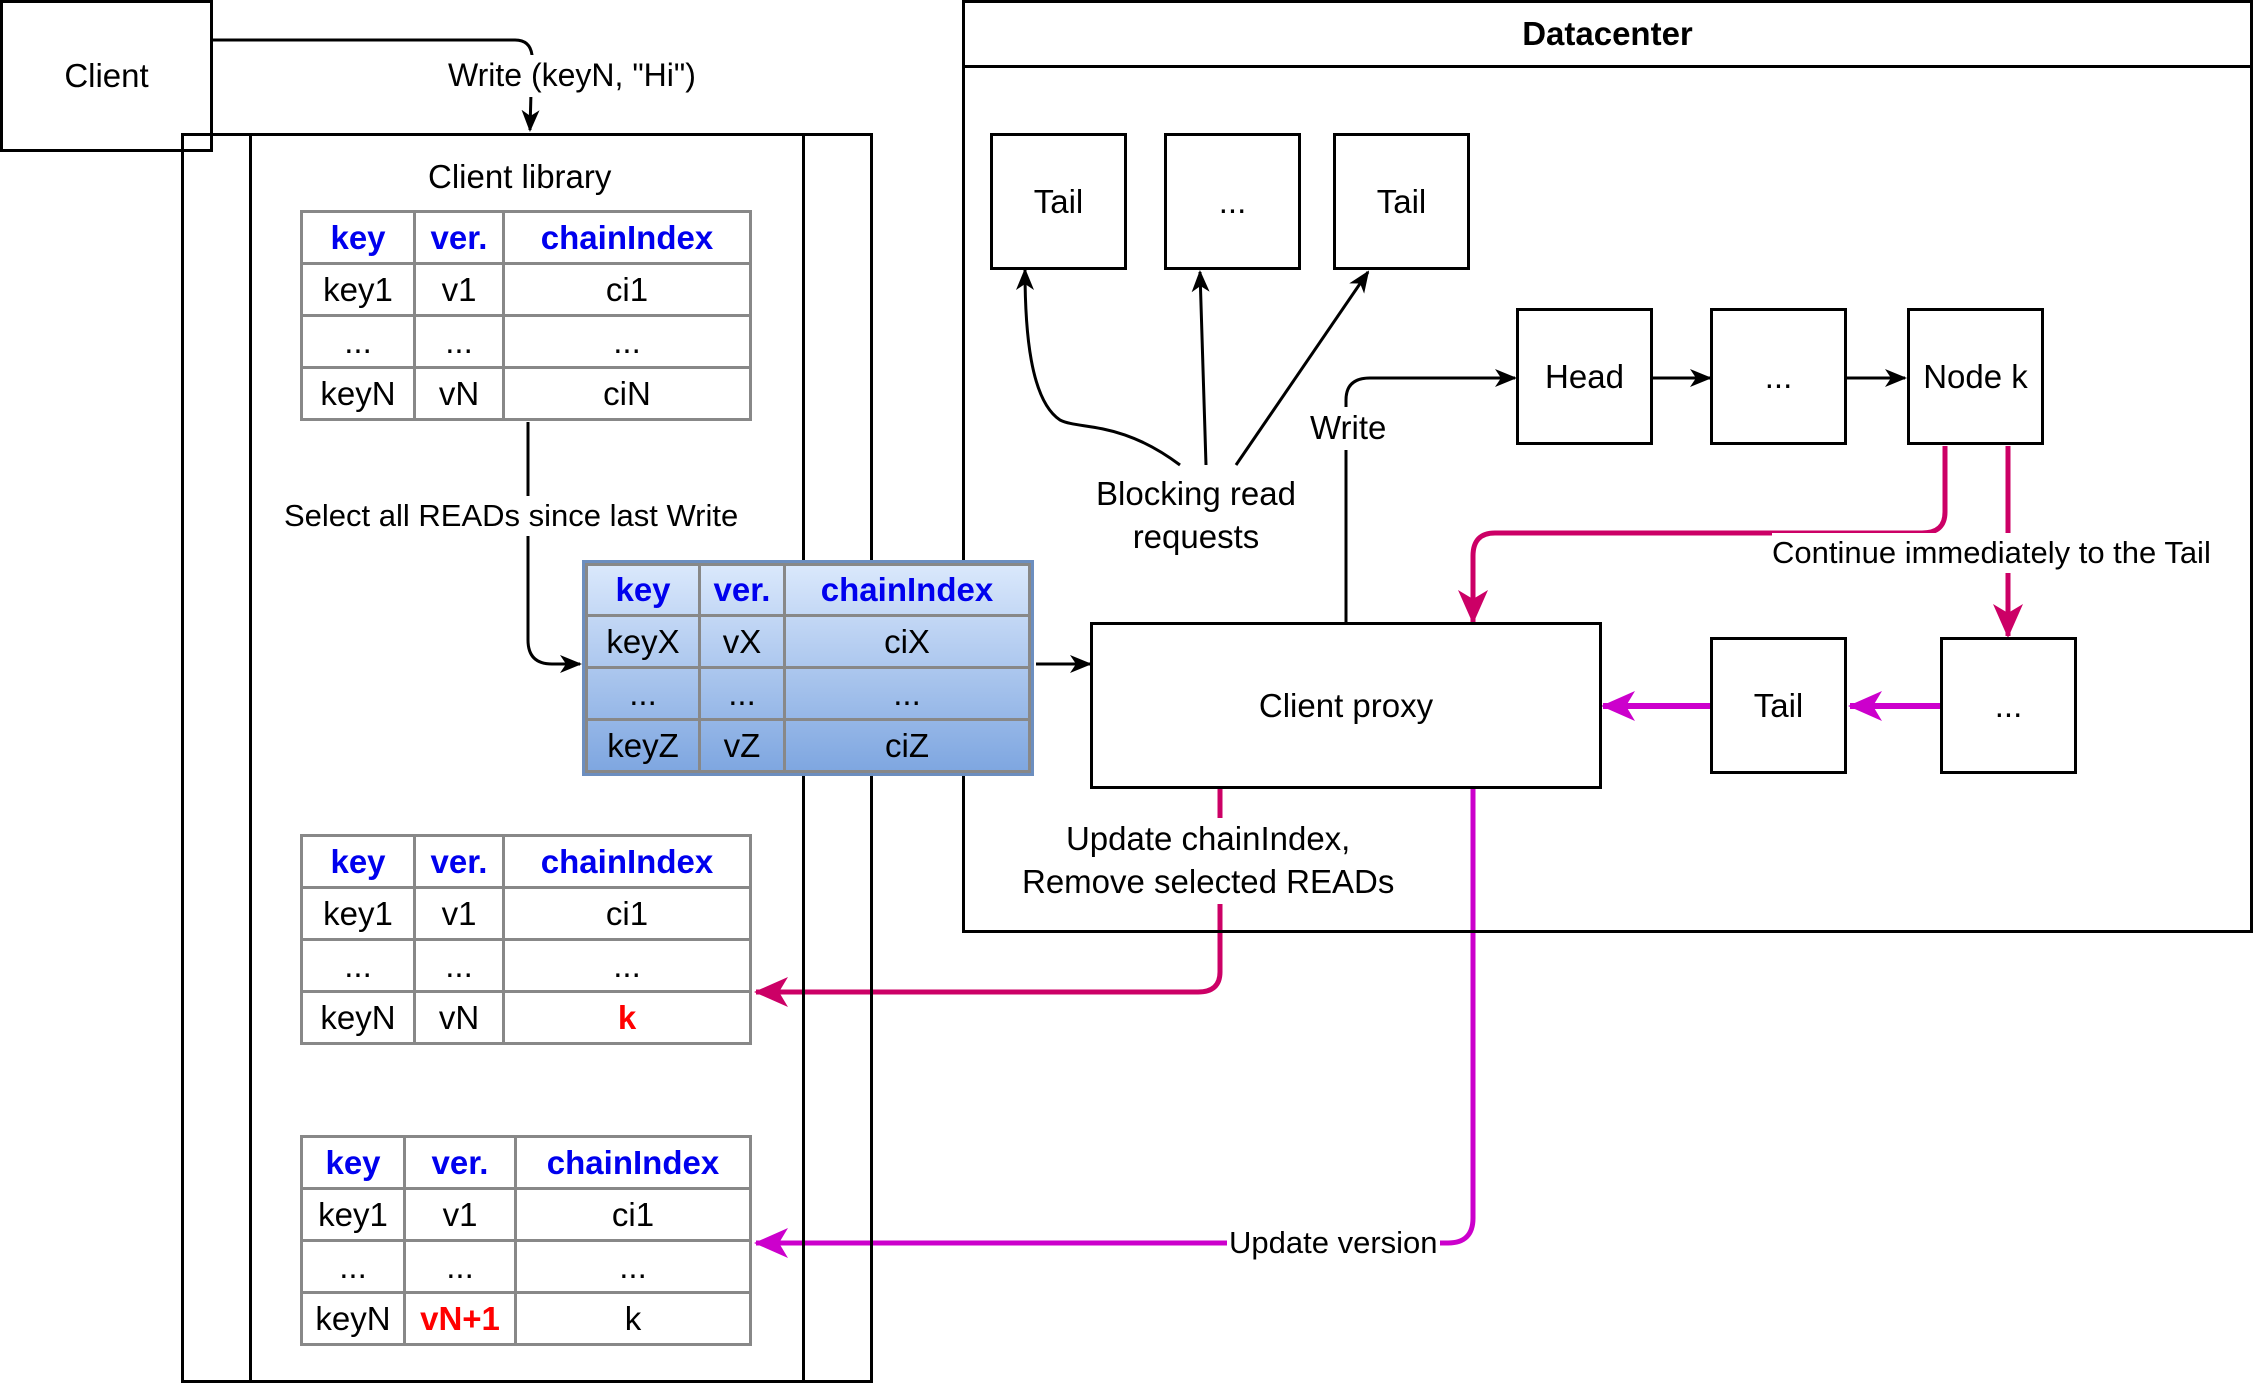  Describe the element at coordinates (643, 641) in the screenshot. I see `cell-key: keyX` at that location.